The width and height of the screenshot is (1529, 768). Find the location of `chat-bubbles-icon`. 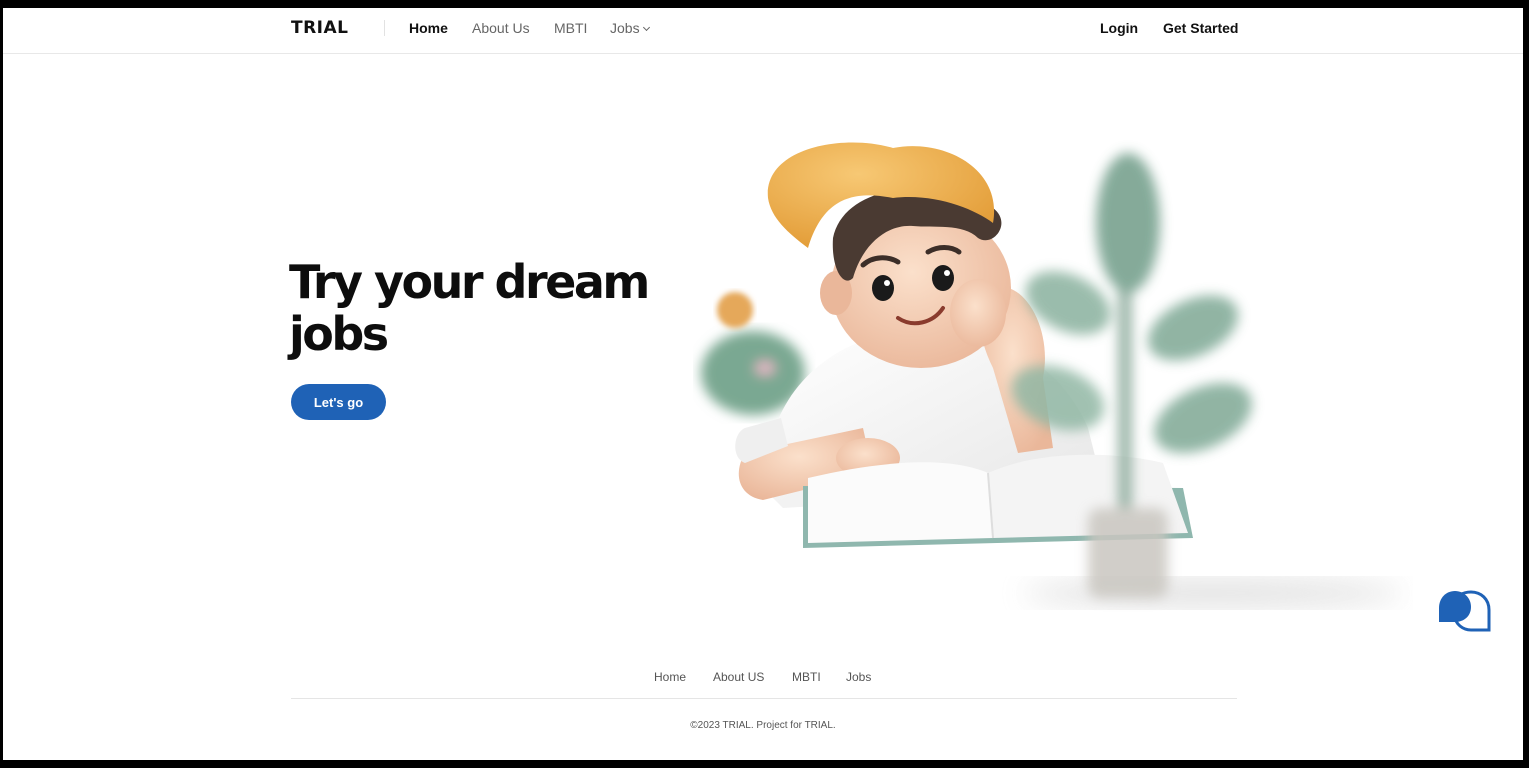

chat-bubbles-icon is located at coordinates (1465, 613).